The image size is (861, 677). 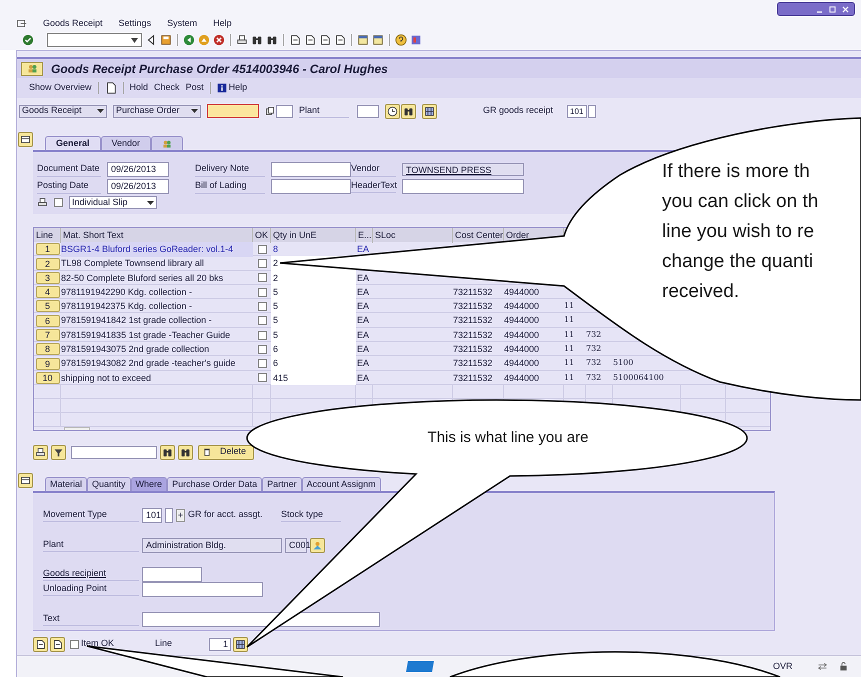 What do you see at coordinates (261, 619) in the screenshot?
I see `text-field` at bounding box center [261, 619].